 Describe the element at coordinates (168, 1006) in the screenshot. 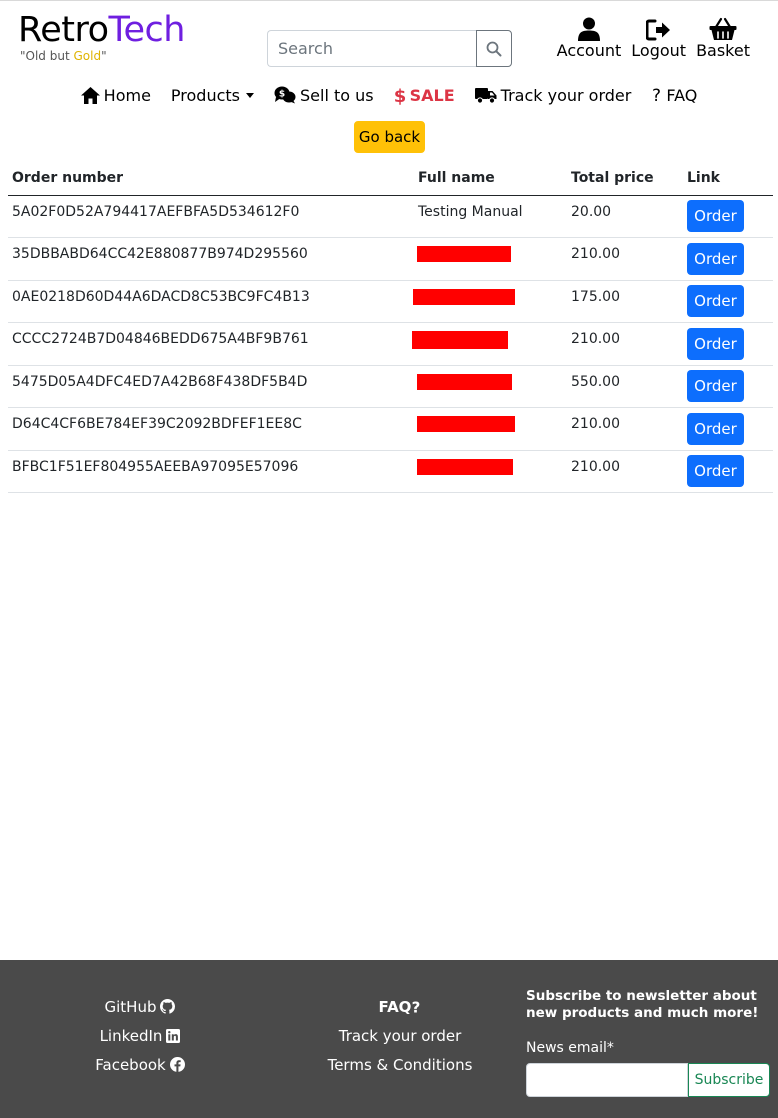

I see `github-icon` at that location.